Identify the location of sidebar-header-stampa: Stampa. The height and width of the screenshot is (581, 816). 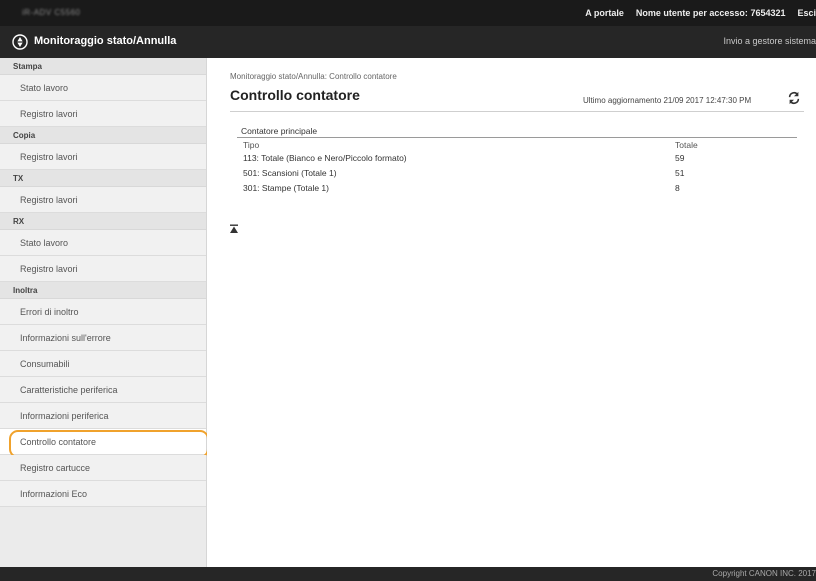
(103, 66).